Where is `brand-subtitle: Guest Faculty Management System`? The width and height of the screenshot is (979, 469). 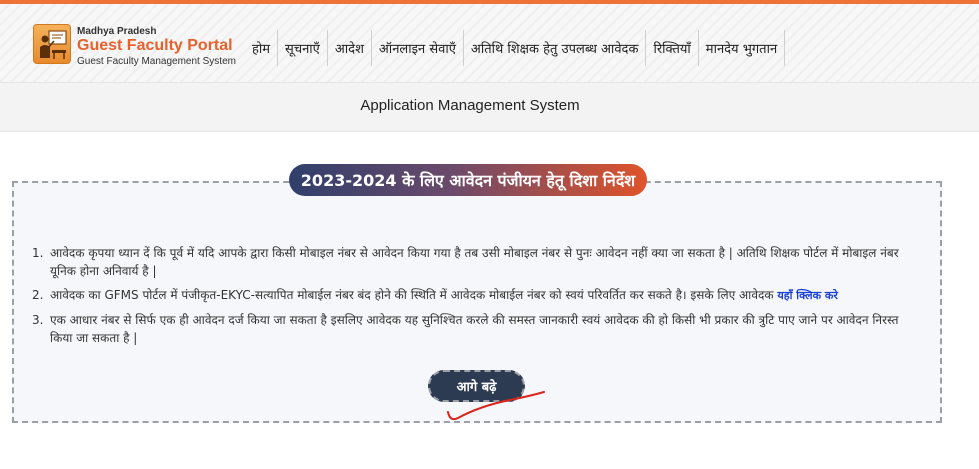
brand-subtitle: Guest Faculty Management System is located at coordinates (156, 61).